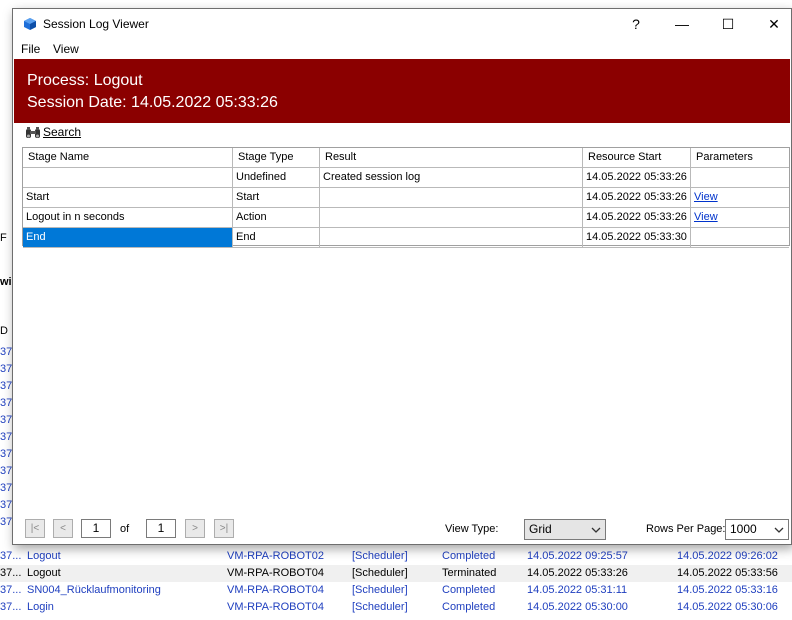  What do you see at coordinates (686, 529) in the screenshot?
I see `rows-per-page-label: Rows Per Page:` at bounding box center [686, 529].